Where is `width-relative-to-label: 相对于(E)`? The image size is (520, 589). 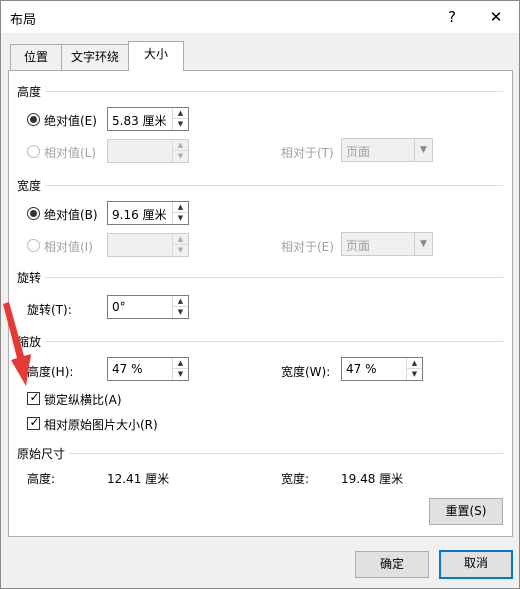
width-relative-to-label: 相对于(E) is located at coordinates (307, 247).